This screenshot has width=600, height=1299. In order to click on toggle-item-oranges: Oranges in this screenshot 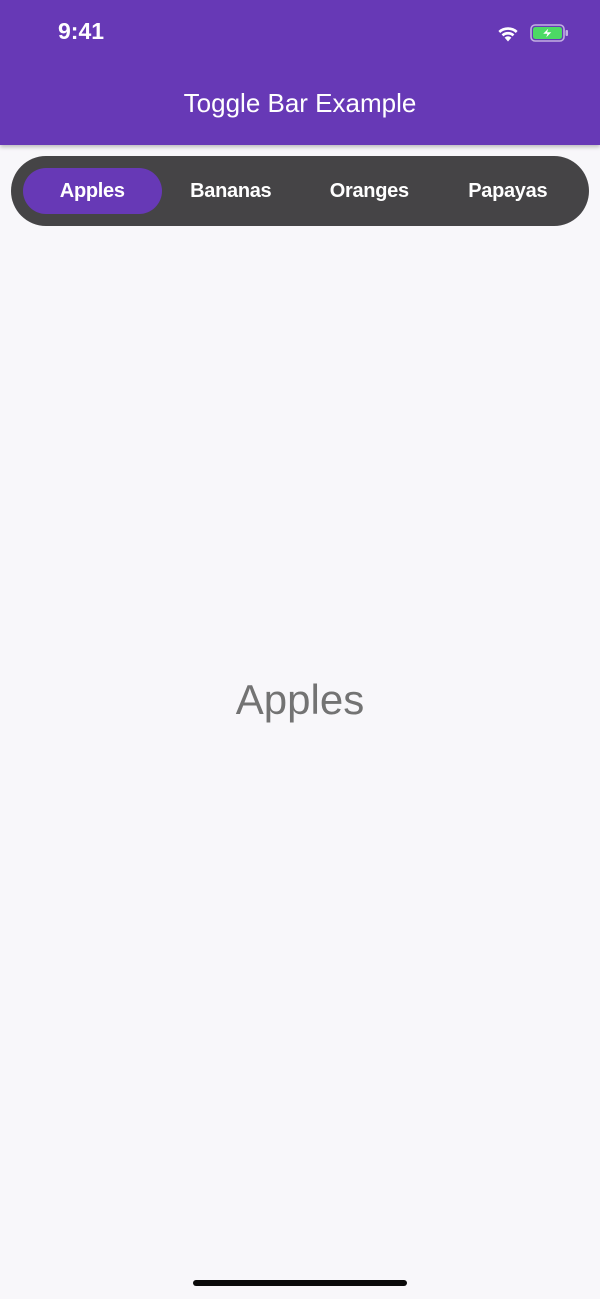, I will do `click(369, 191)`.